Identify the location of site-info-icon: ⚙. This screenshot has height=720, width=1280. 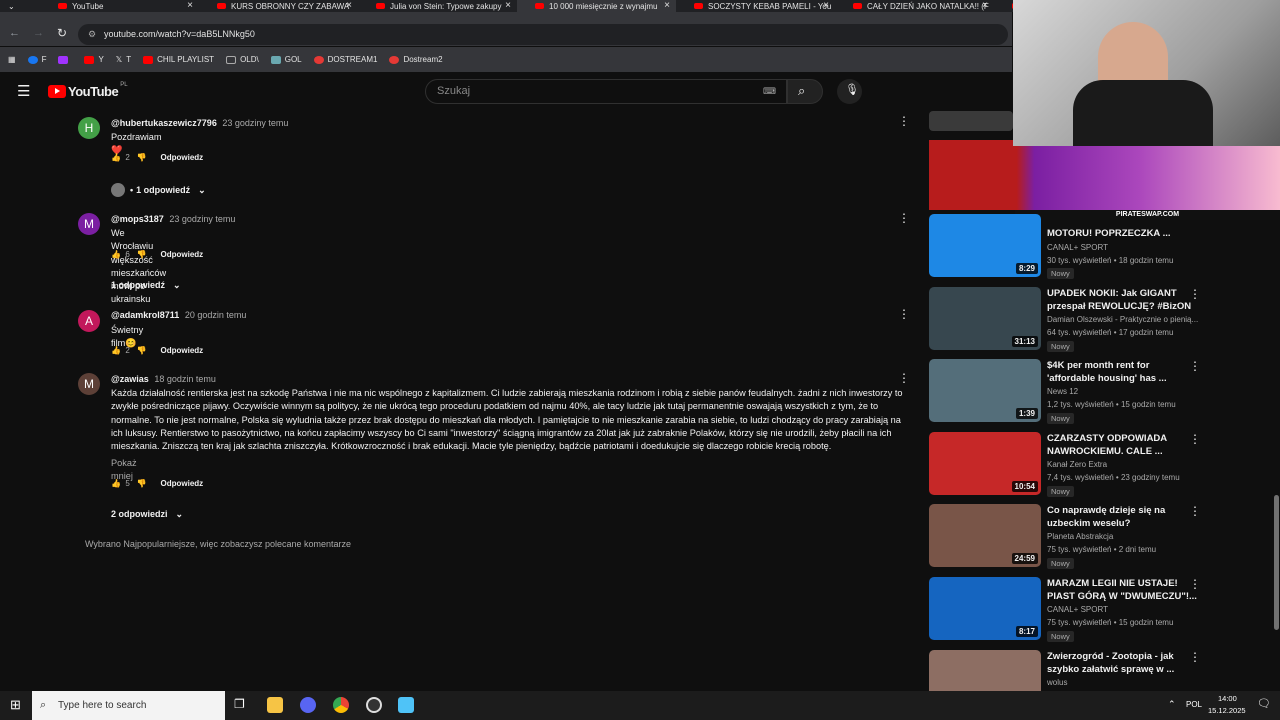
(92, 34).